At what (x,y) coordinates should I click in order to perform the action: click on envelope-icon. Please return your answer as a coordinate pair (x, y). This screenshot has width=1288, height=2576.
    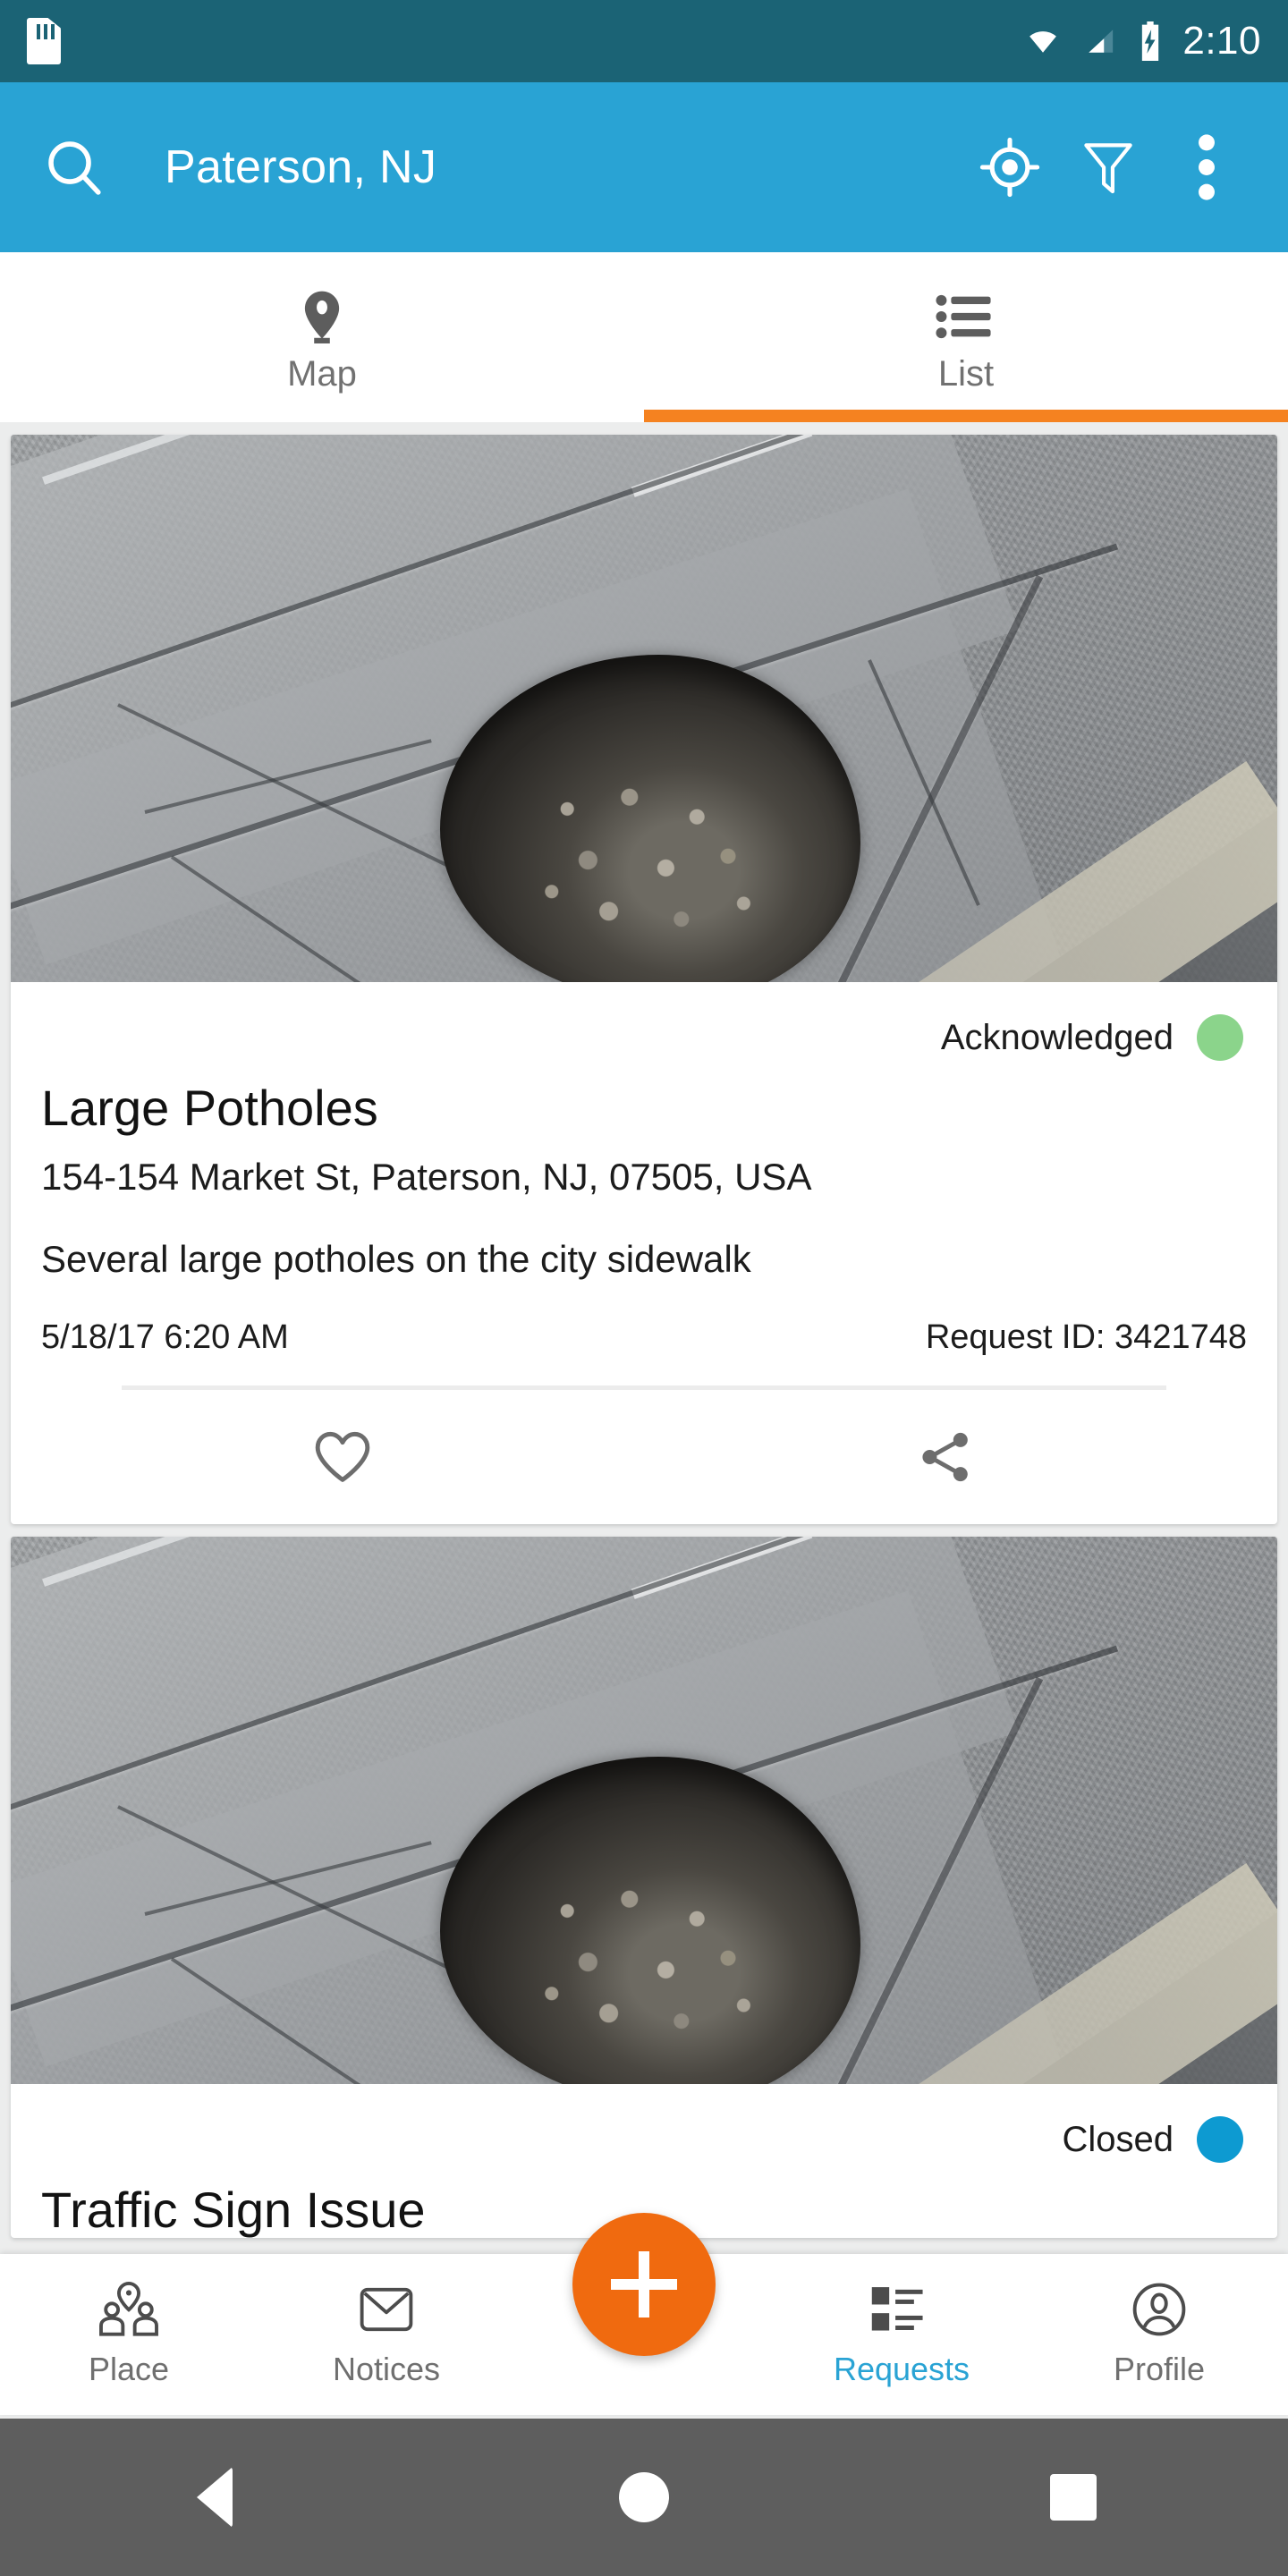
    Looking at the image, I should click on (386, 2309).